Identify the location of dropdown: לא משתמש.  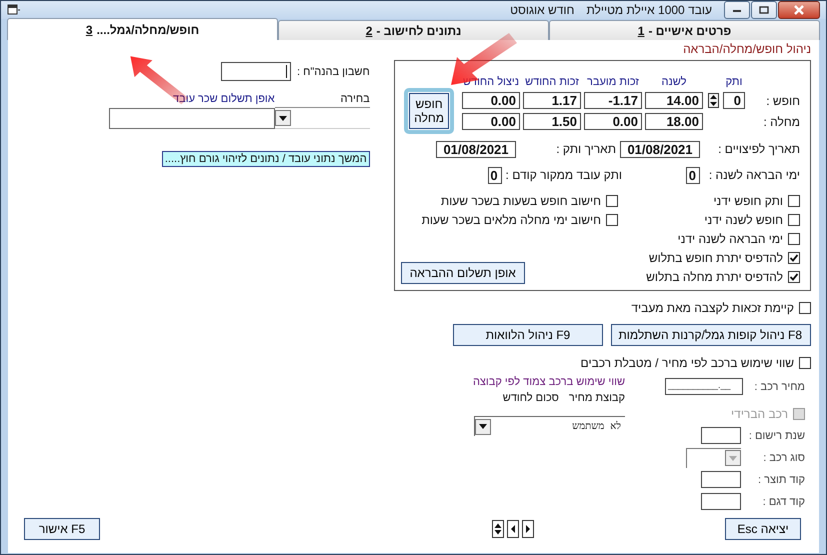
(549, 426).